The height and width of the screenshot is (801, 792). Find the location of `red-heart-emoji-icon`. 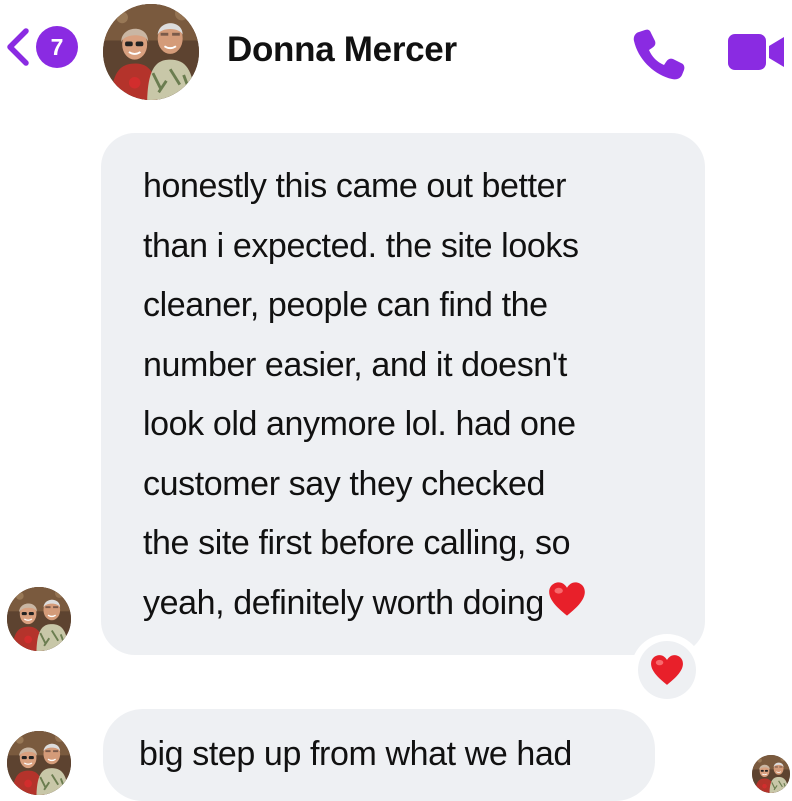

red-heart-emoji-icon is located at coordinates (567, 599).